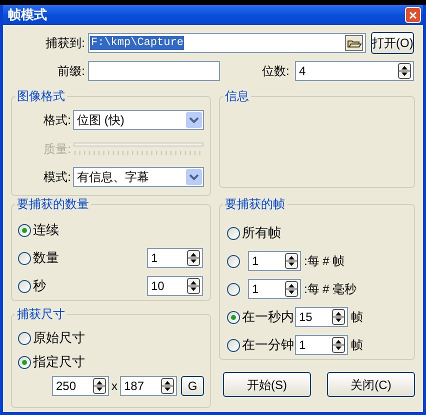  Describe the element at coordinates (268, 345) in the screenshot. I see `radio-label: 在一分钟` at that location.